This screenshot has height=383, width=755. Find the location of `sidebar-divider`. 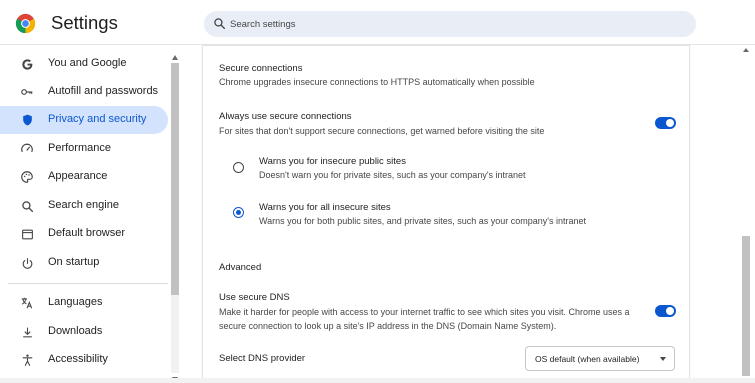

sidebar-divider is located at coordinates (88, 283).